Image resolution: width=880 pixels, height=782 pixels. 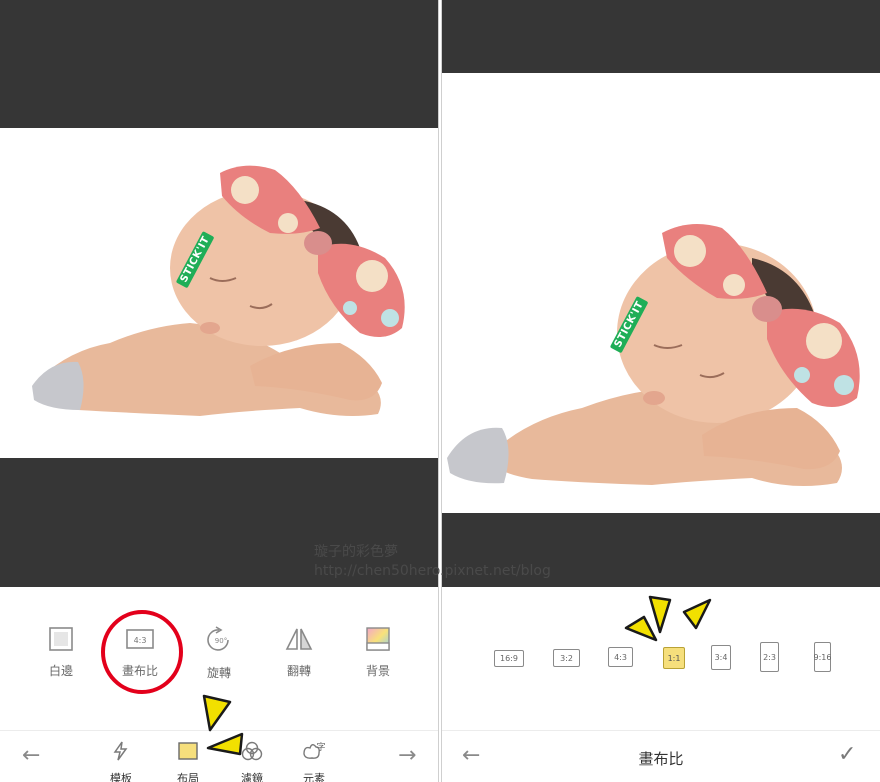 What do you see at coordinates (298, 671) in the screenshot?
I see `tool-label: 翻轉` at bounding box center [298, 671].